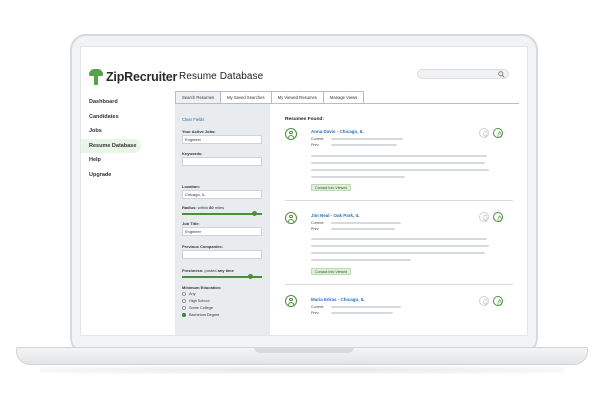 This screenshot has height=400, width=600. Describe the element at coordinates (184, 315) in the screenshot. I see `radio-button-selected` at that location.